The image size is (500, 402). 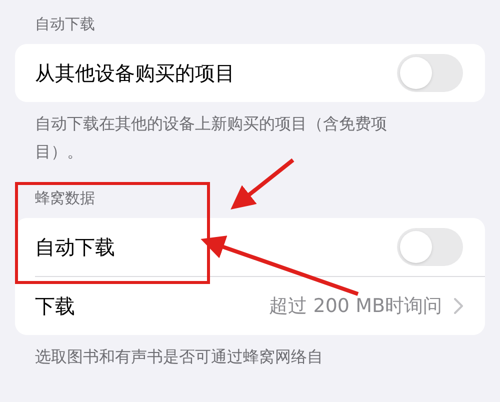 I want to click on section-header: 蜂窝数据, so click(x=65, y=198).